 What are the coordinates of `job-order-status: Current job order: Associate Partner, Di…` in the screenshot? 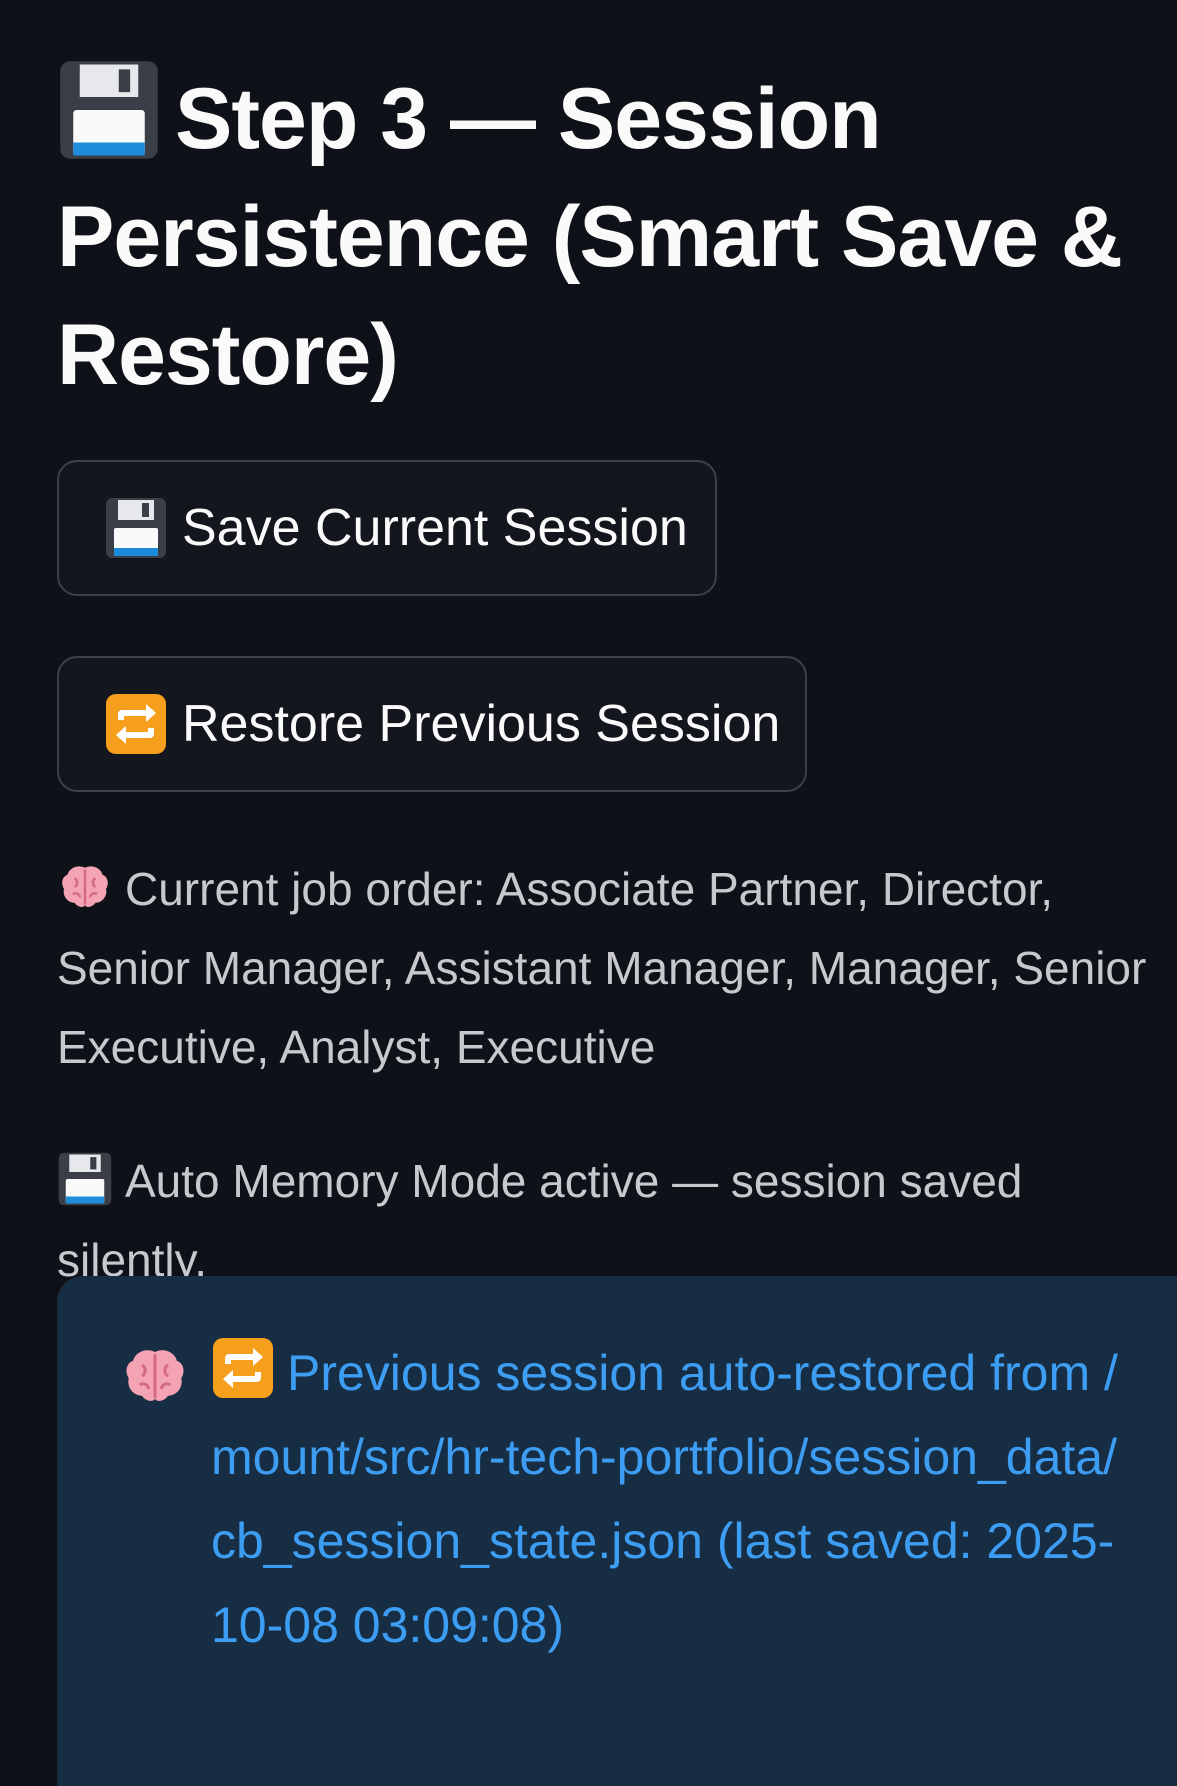 It's located at (607, 968).